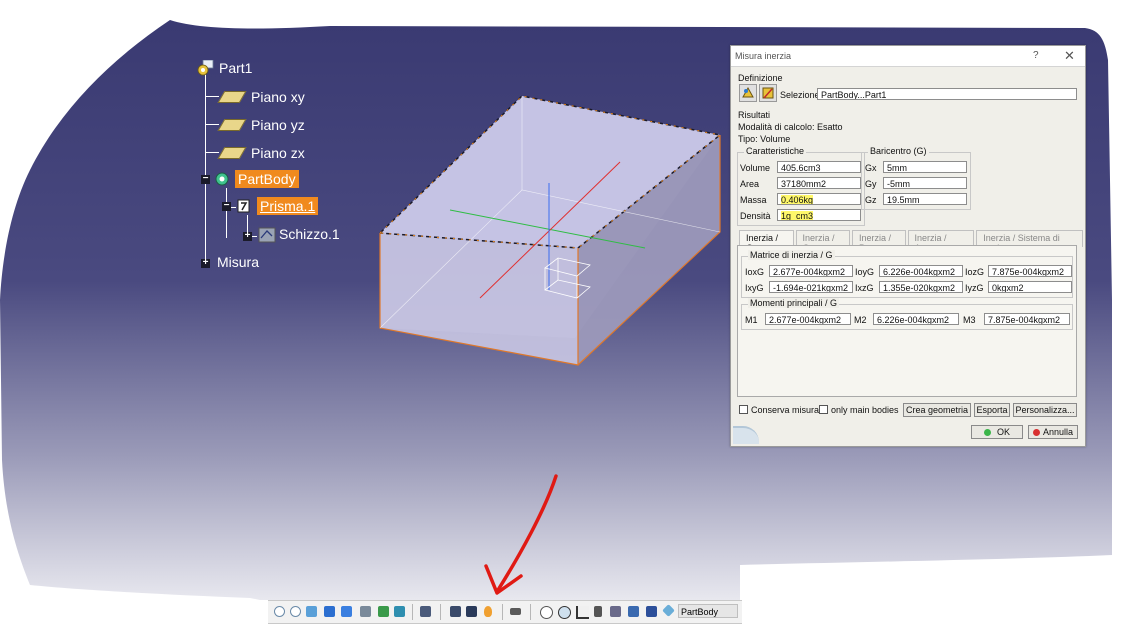 This screenshot has width=1122, height=640. Describe the element at coordinates (908, 56) in the screenshot. I see `dialog-titlebar: Misura inerzia ? ✕` at that location.